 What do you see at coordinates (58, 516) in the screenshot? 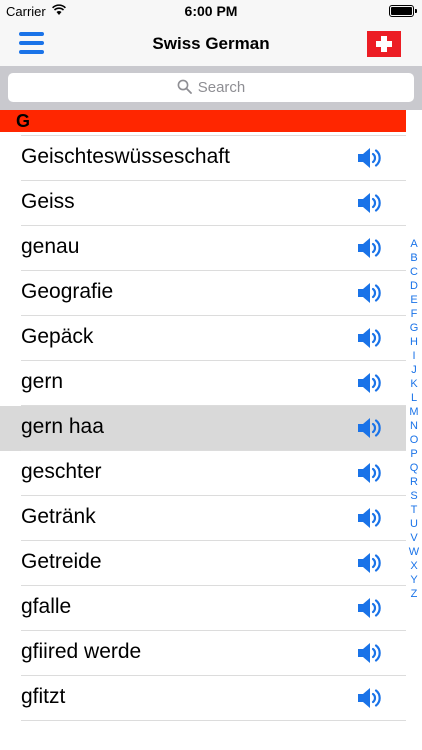
I see `word-label: Geträn​k` at bounding box center [58, 516].